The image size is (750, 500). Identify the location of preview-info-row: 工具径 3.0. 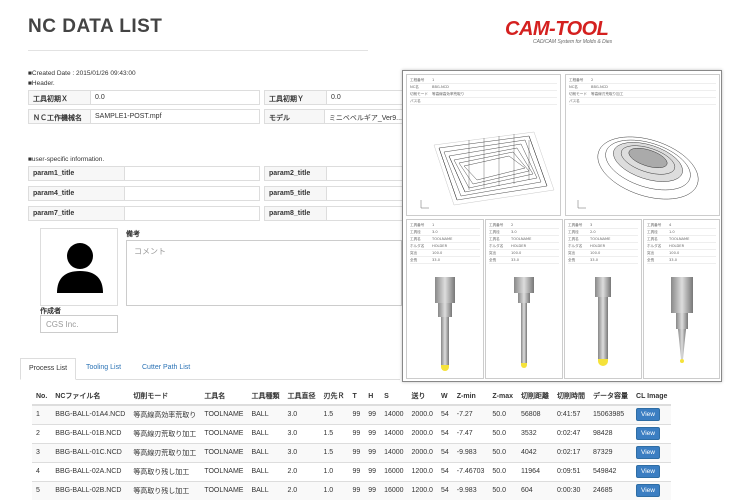
(524, 232).